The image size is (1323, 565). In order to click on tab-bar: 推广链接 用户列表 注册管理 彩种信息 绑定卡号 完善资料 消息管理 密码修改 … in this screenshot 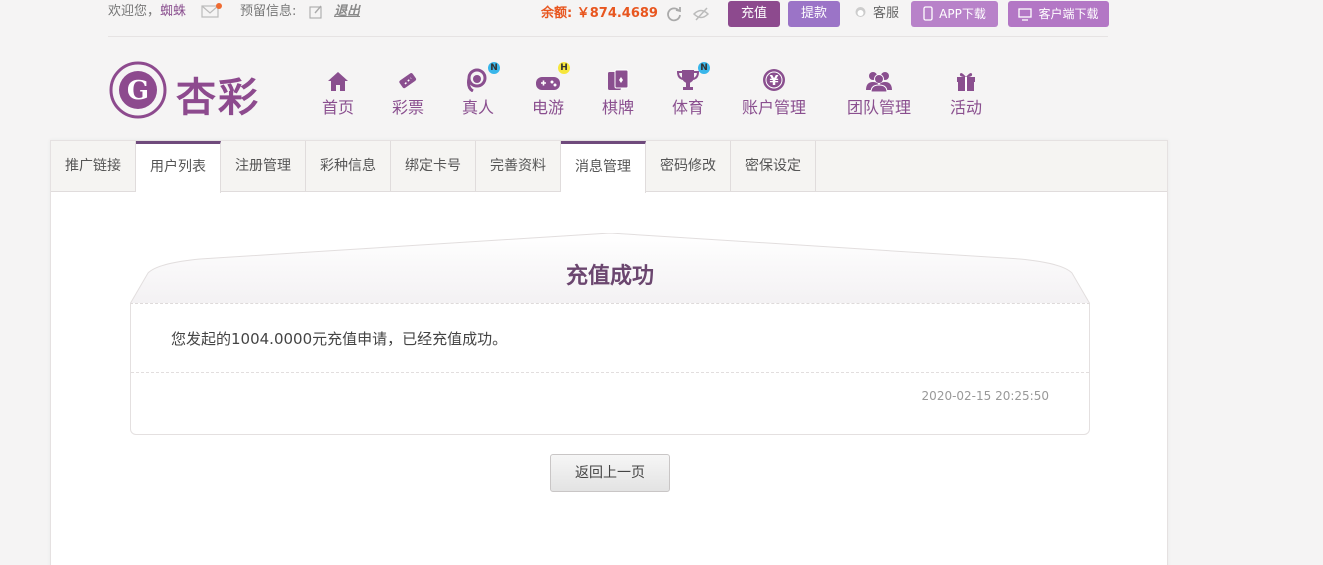, I will do `click(609, 167)`.